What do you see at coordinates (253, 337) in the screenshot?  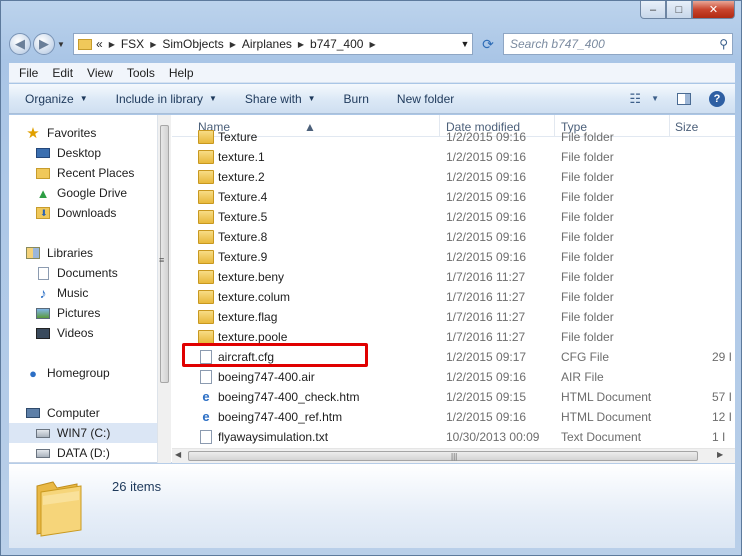 I see `file-name: texture.poole` at bounding box center [253, 337].